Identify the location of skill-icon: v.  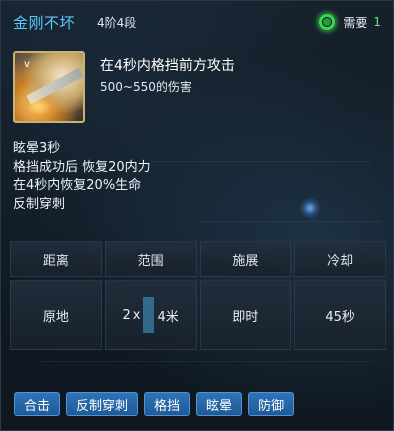
(49, 87).